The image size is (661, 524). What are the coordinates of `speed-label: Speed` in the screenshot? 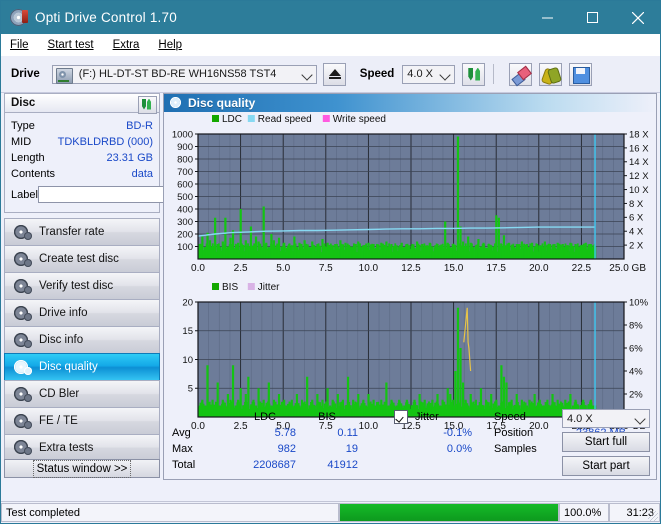 It's located at (377, 74).